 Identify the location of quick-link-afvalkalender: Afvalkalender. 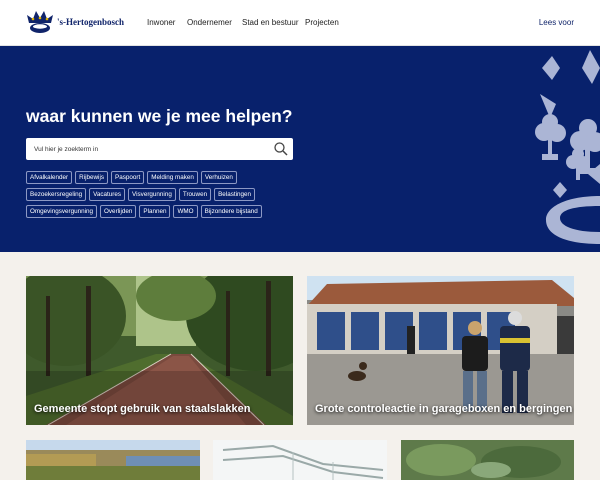
(49, 177).